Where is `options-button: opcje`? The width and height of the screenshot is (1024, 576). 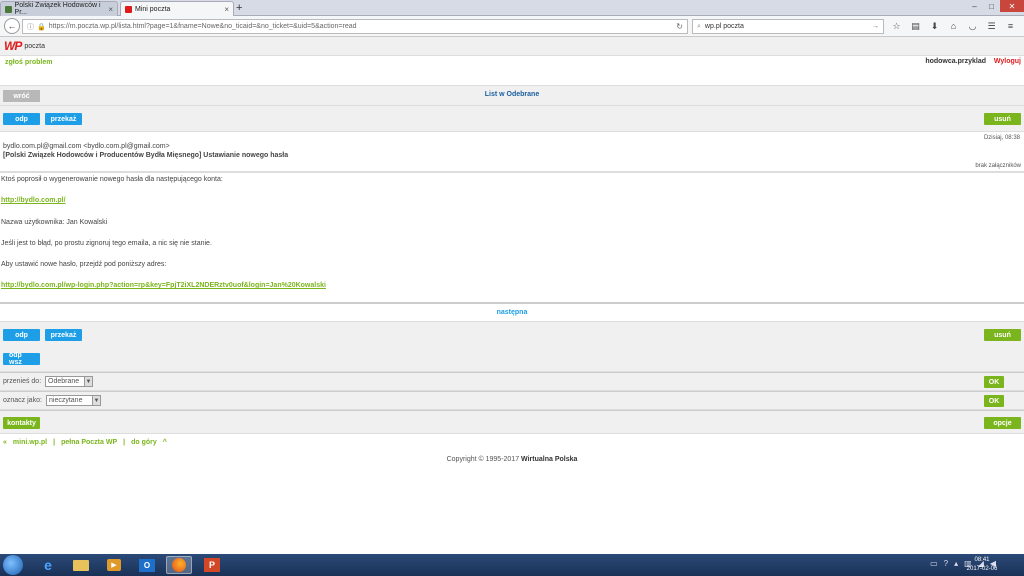 options-button: opcje is located at coordinates (1002, 423).